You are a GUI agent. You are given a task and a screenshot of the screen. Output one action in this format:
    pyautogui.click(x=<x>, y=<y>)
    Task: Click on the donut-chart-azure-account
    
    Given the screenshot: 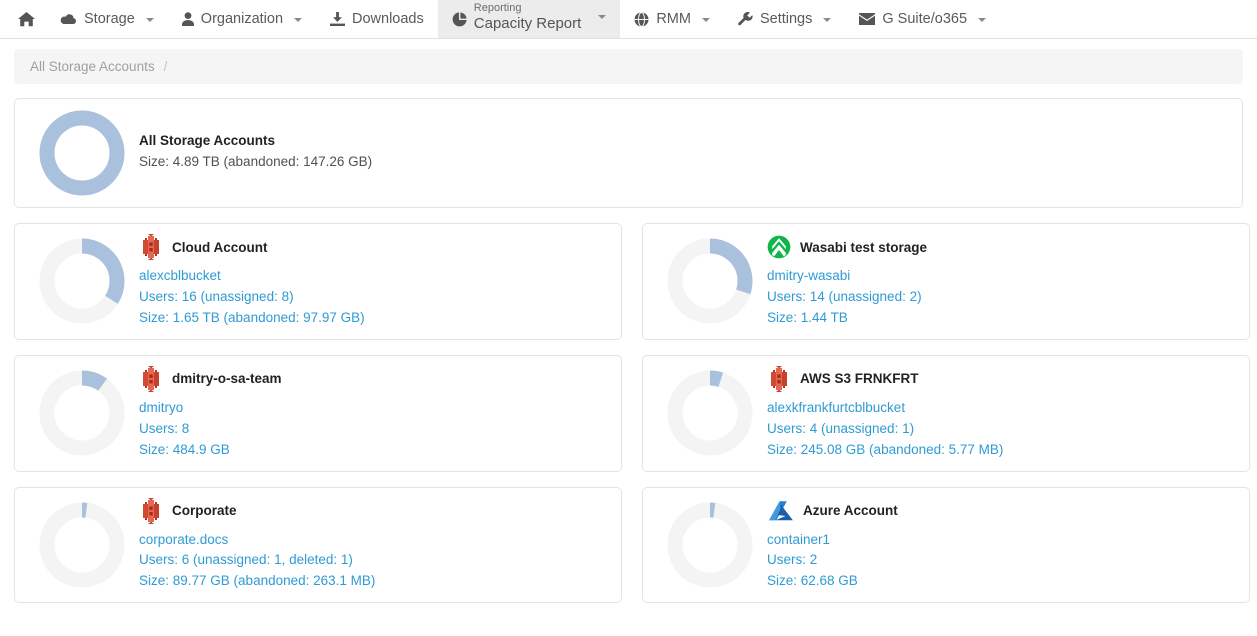 What is the action you would take?
    pyautogui.click(x=710, y=545)
    